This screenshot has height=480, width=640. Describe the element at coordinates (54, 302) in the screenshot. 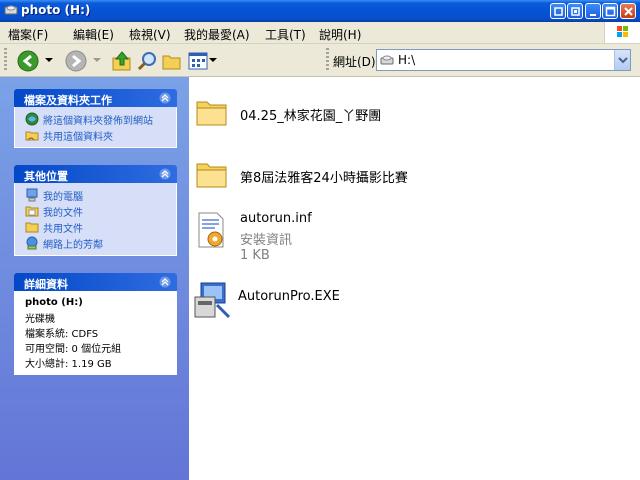

I see `details-drive-name: photo (H:)` at that location.